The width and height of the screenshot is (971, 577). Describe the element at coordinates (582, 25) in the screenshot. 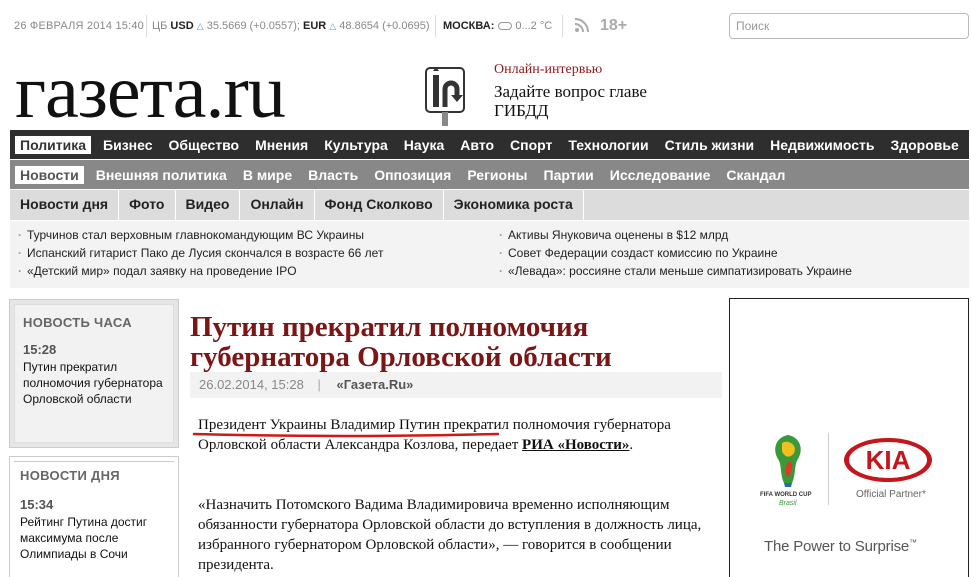

I see `rss-icon` at that location.